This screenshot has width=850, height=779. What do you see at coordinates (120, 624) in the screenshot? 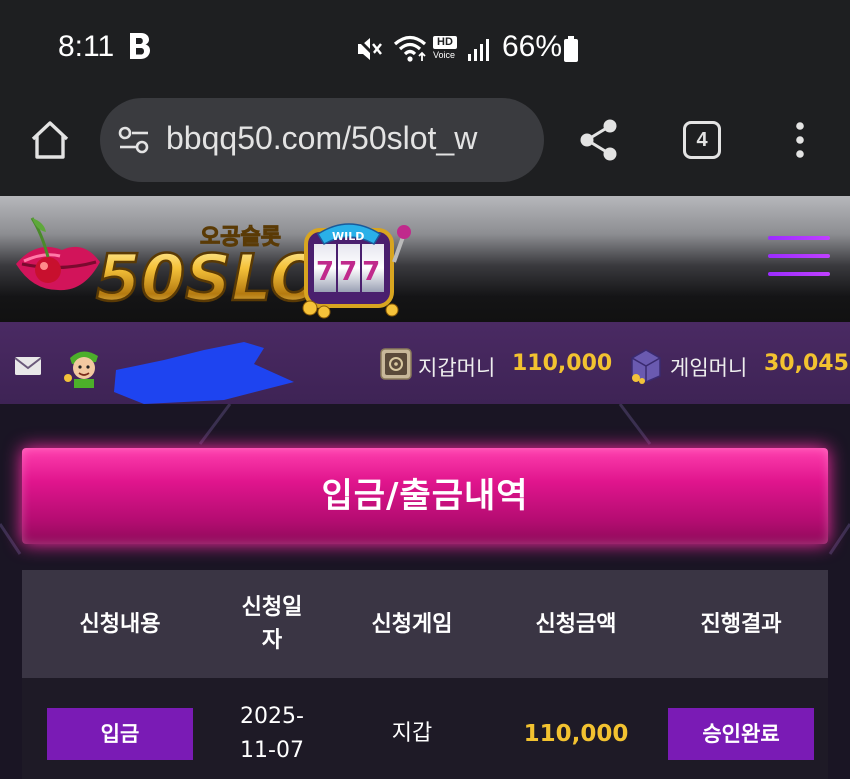
I see `column-header-request-type: 신청내용` at bounding box center [120, 624].